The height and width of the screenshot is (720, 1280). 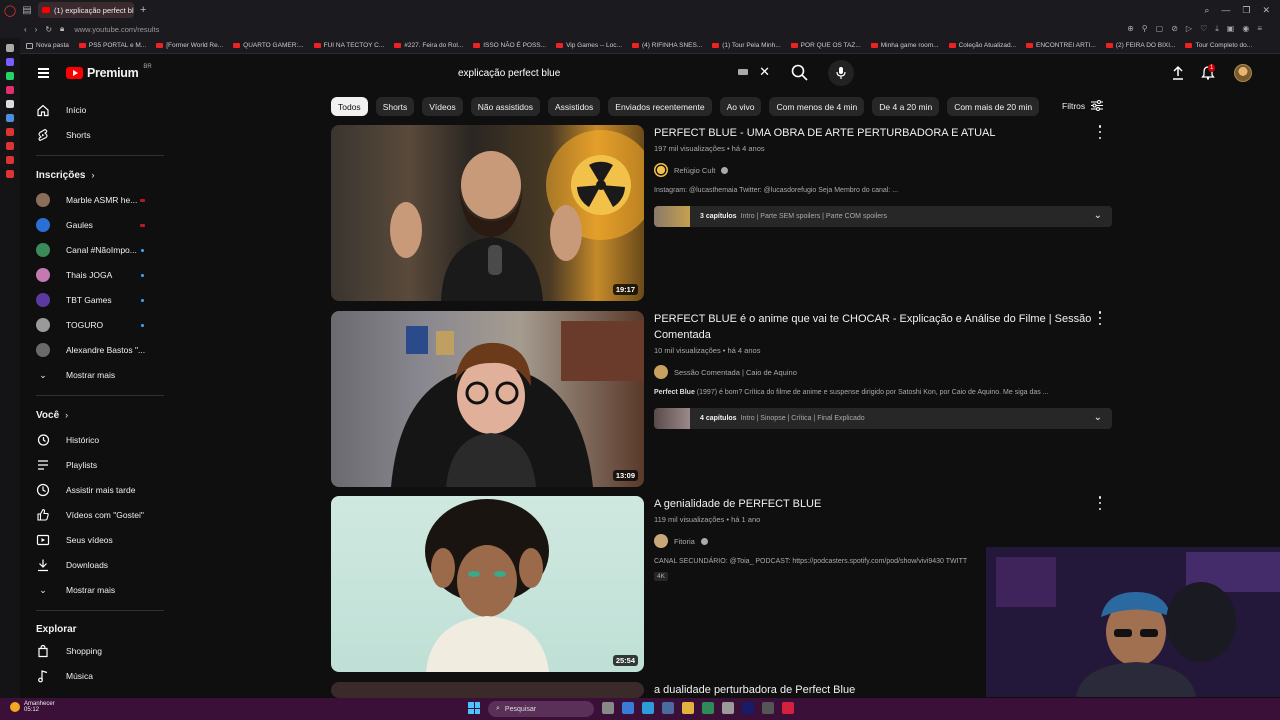 I want to click on sidebar-item-downloads: Downloads, so click(x=95, y=565).